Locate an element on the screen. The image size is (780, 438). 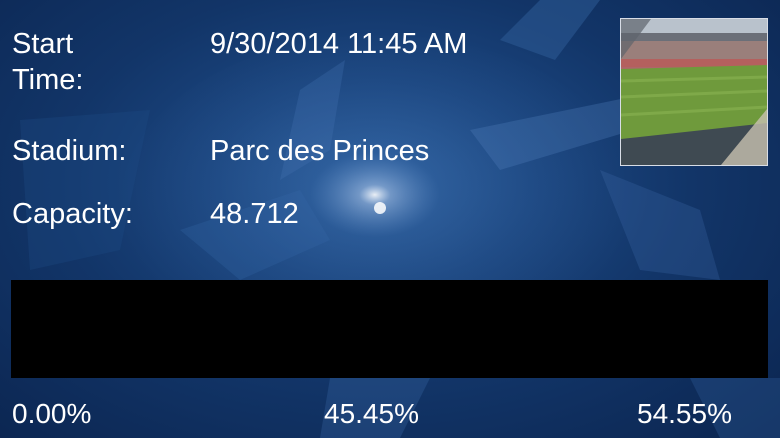
away-win-percentage: 54.55% is located at coordinates (684, 413).